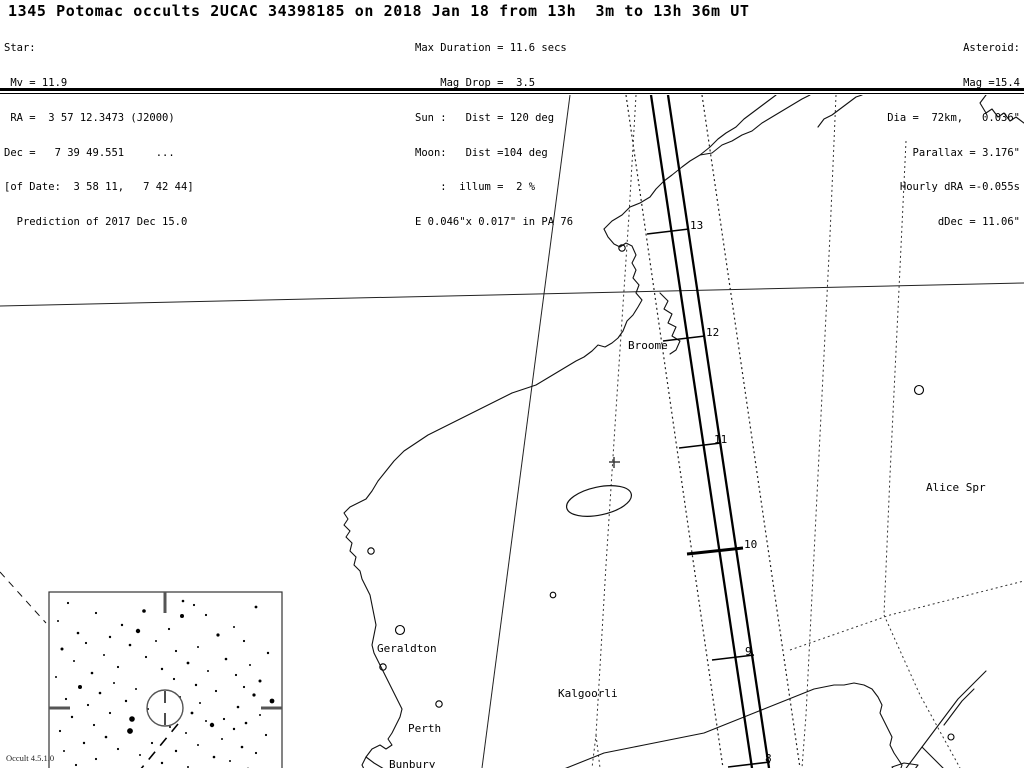  I want to click on star-field-inset, so click(165, 679).